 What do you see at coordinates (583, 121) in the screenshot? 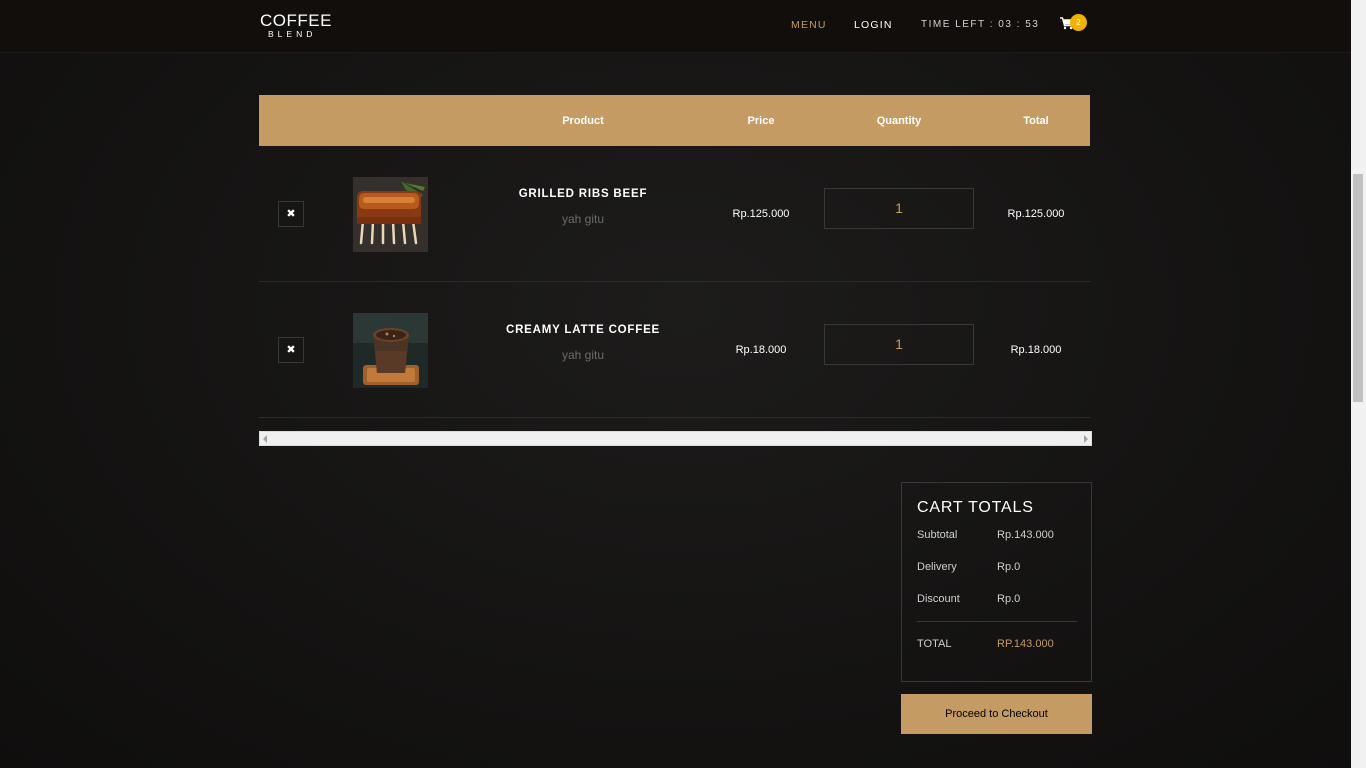
I see `header-product: Product` at bounding box center [583, 121].